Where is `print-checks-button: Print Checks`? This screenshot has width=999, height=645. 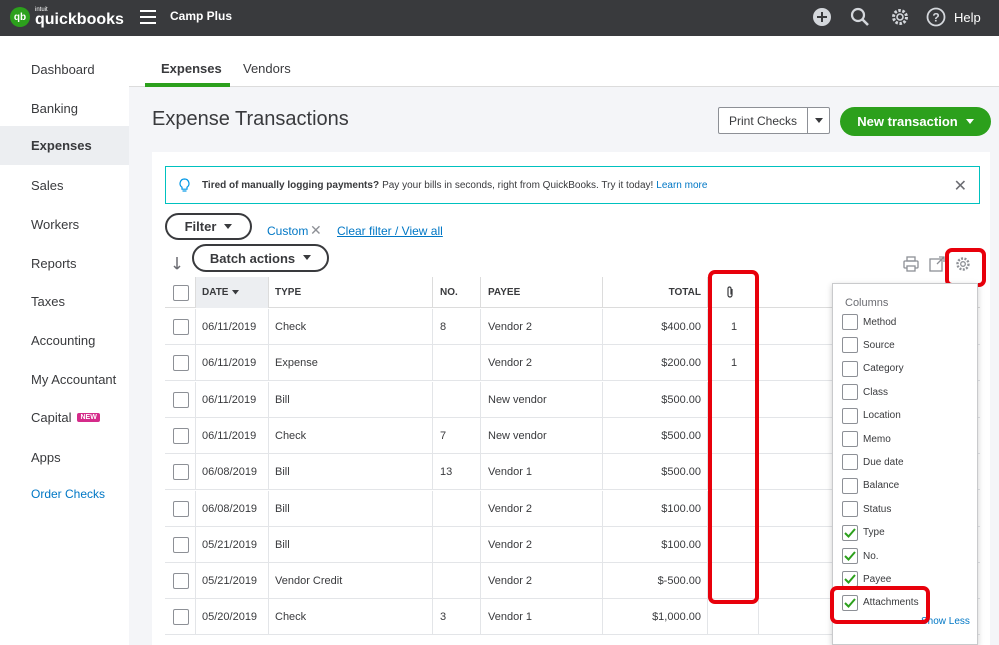 print-checks-button: Print Checks is located at coordinates (763, 120).